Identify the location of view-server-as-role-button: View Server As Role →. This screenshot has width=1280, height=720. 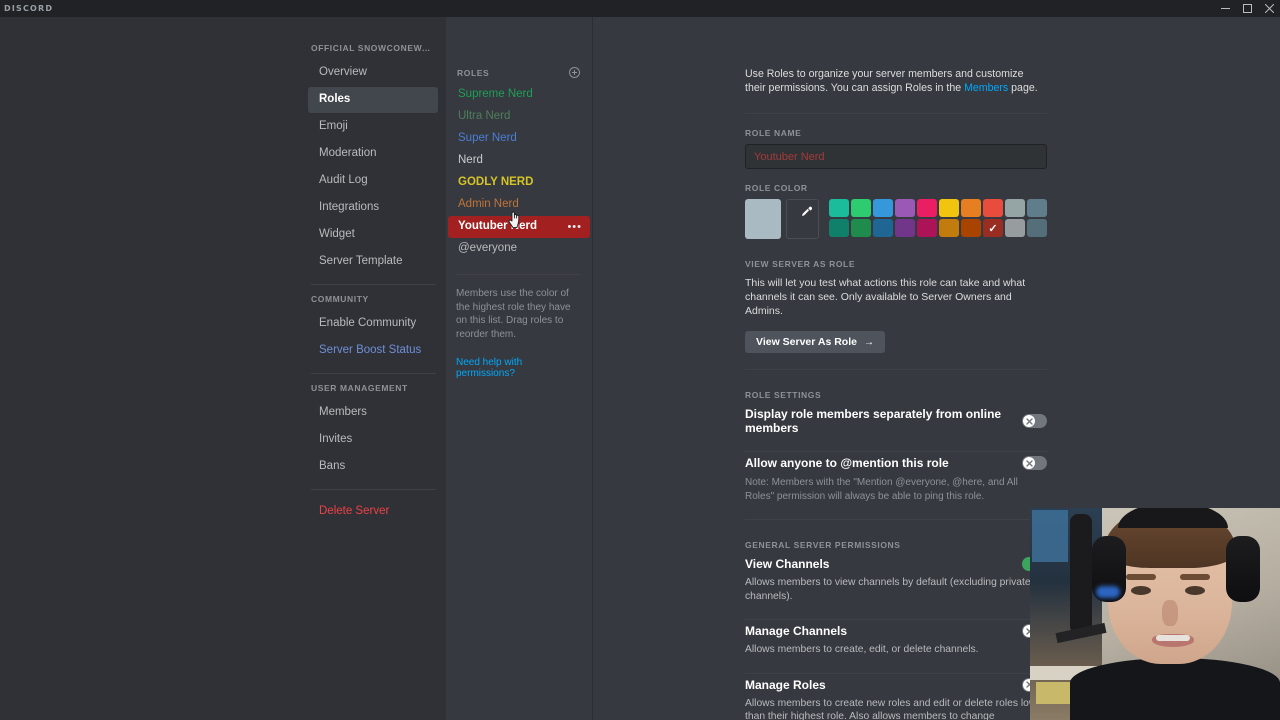
(815, 342).